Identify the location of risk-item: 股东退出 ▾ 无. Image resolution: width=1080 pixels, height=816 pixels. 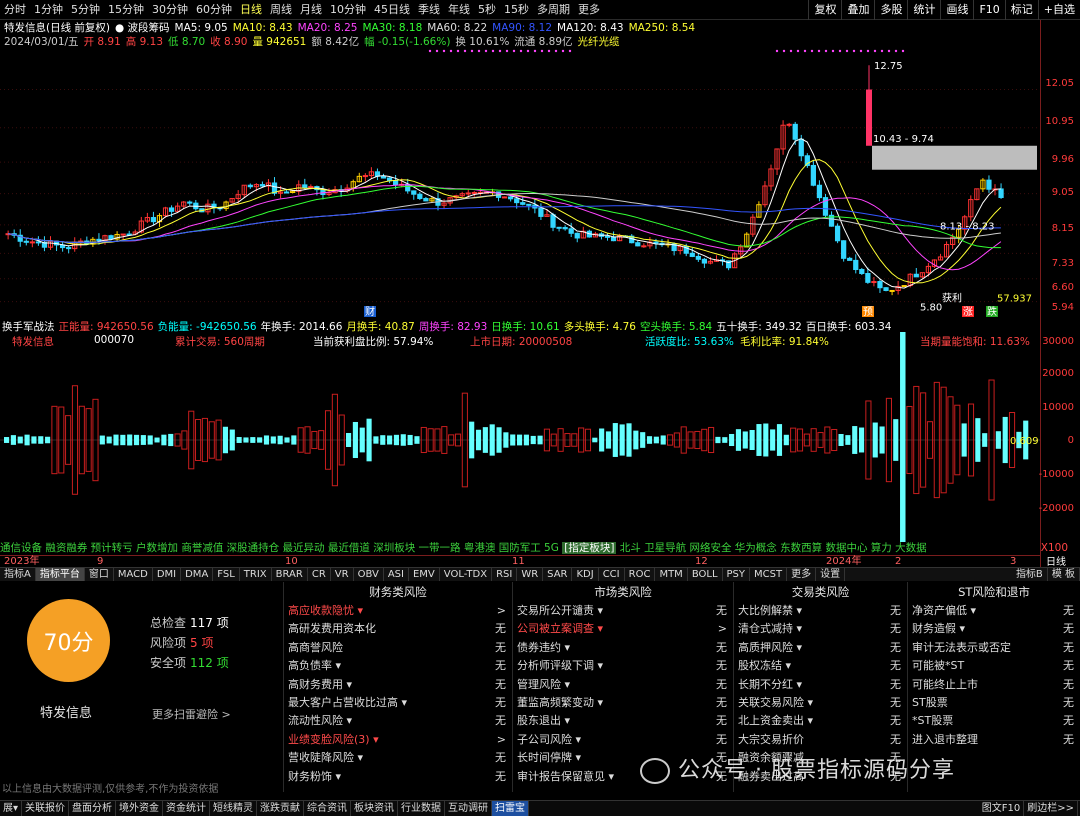
(623, 721).